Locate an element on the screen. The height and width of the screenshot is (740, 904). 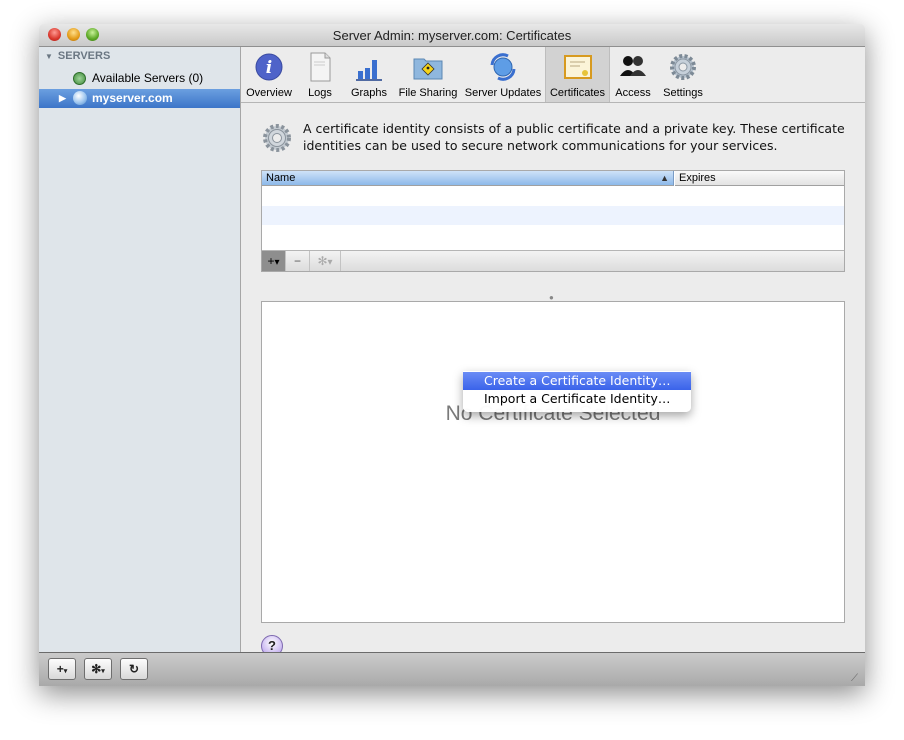
sidebar-item-myserver: ▶ myserver.com is located at coordinates (139, 98).